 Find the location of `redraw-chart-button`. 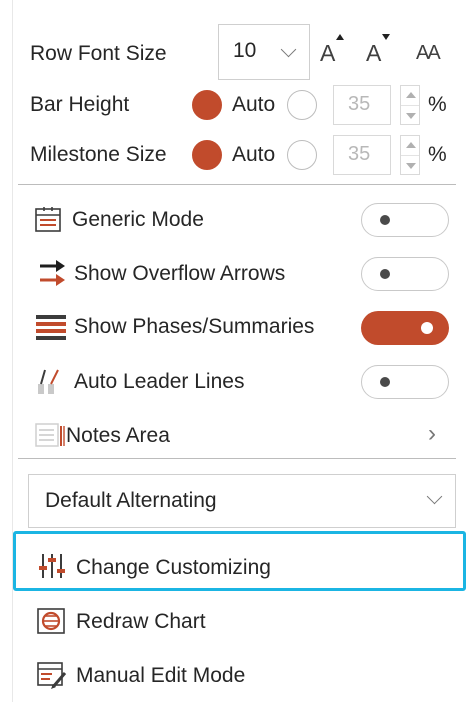

redraw-chart-button is located at coordinates (51, 621).